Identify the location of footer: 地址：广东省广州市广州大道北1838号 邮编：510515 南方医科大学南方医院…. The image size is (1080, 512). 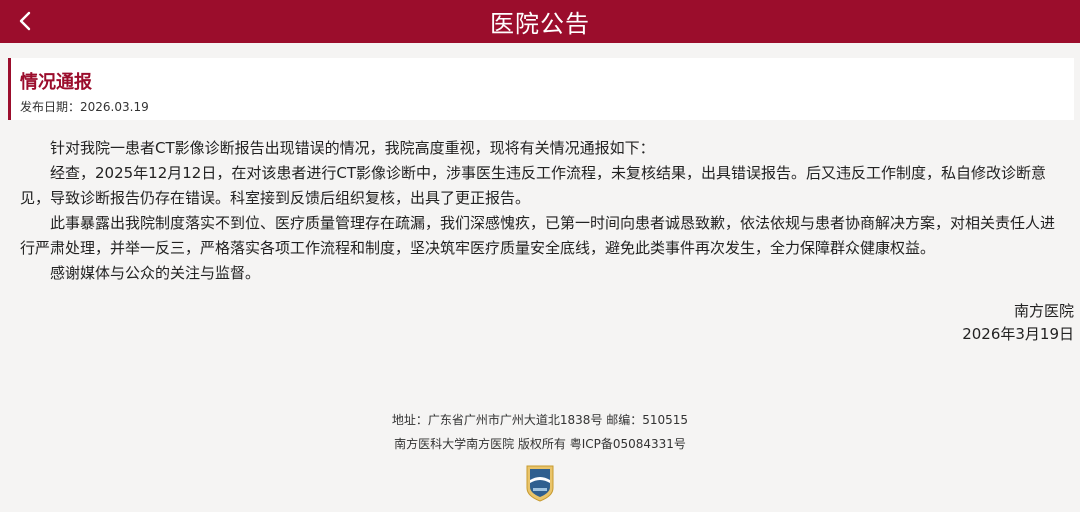
(540, 432).